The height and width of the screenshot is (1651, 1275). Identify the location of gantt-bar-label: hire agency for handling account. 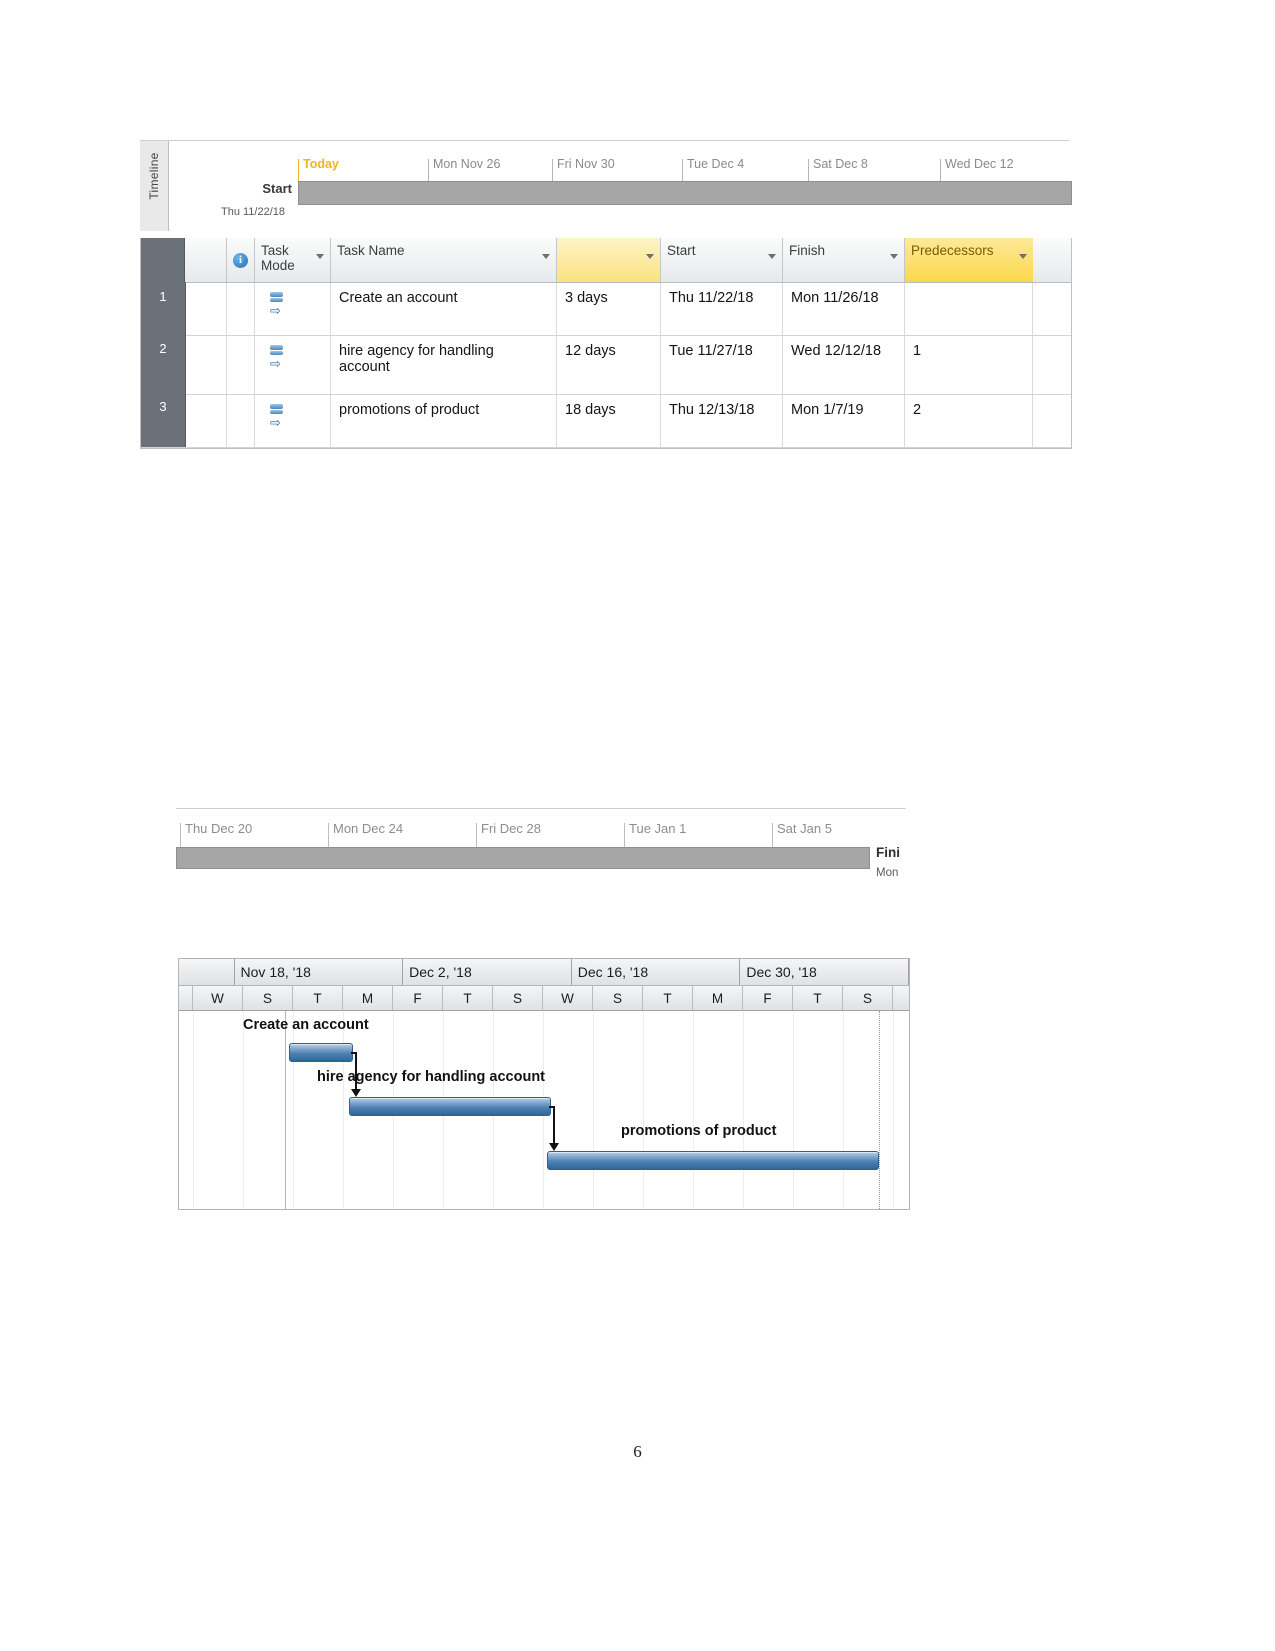
(431, 1077).